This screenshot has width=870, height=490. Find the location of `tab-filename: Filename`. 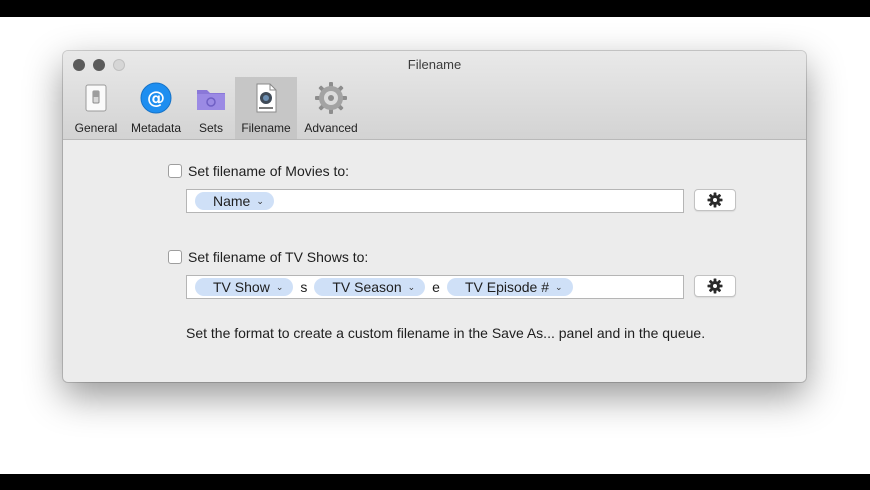

tab-filename: Filename is located at coordinates (266, 108).